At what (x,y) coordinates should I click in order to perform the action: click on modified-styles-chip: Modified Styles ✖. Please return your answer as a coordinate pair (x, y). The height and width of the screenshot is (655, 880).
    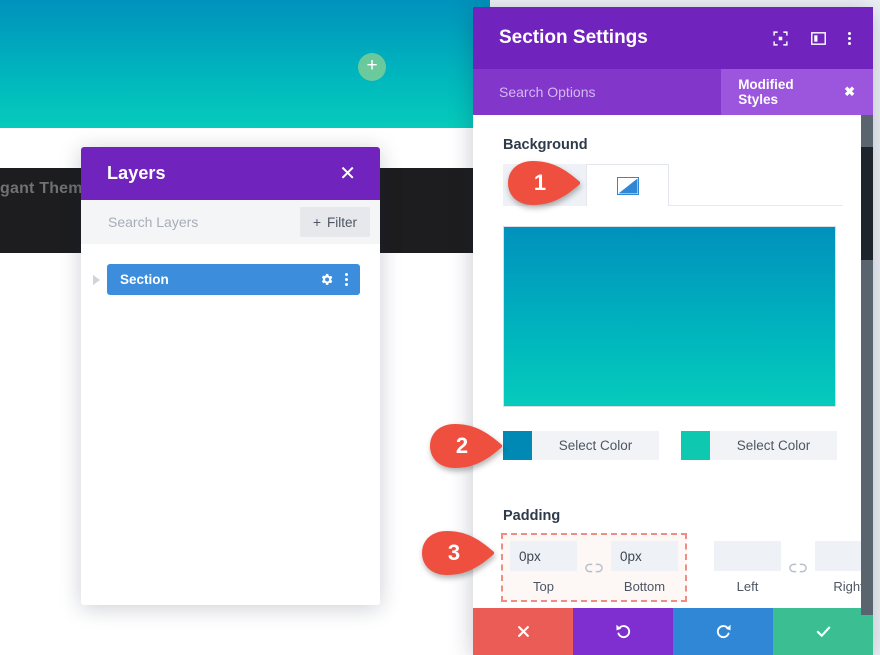
    Looking at the image, I should click on (797, 92).